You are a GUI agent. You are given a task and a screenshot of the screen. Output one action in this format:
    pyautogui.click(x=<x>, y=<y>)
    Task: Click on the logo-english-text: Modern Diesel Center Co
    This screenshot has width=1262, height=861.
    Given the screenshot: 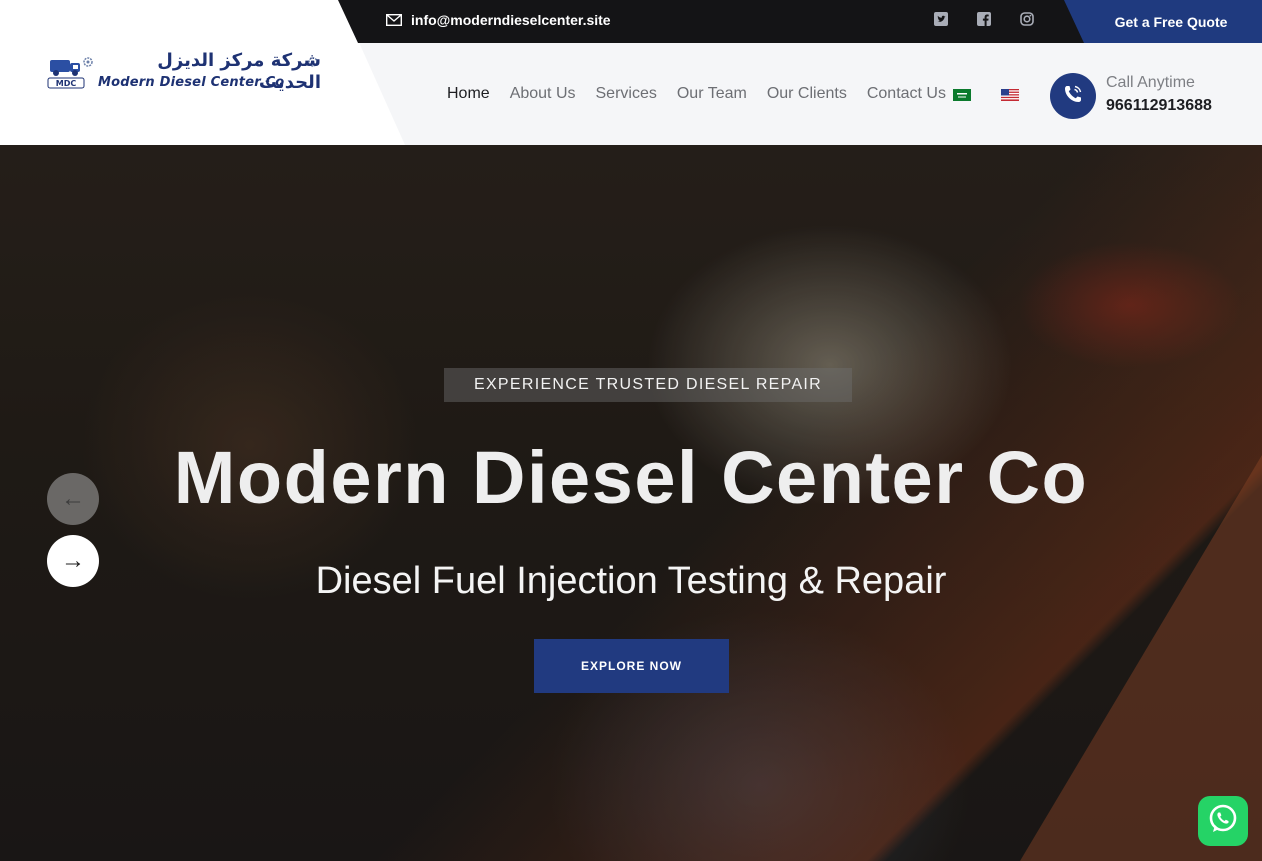 What is the action you would take?
    pyautogui.click(x=191, y=82)
    